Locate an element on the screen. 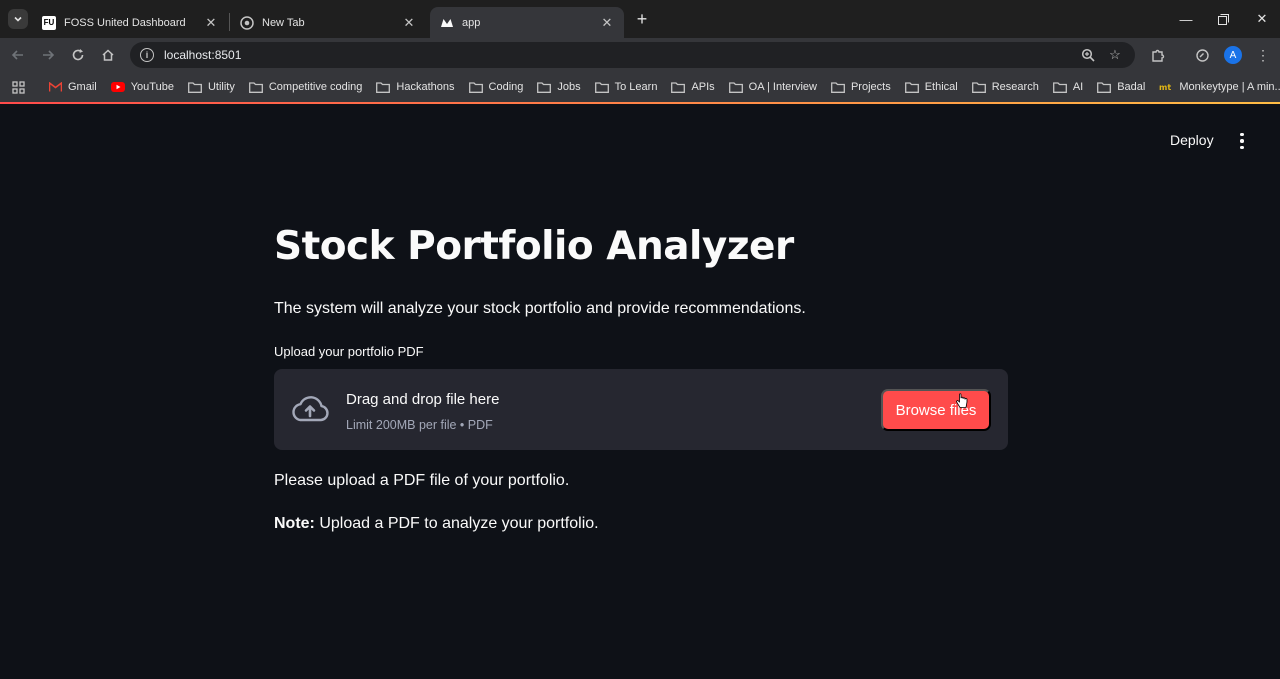 The width and height of the screenshot is (1280, 679). reload-icon is located at coordinates (78, 55).